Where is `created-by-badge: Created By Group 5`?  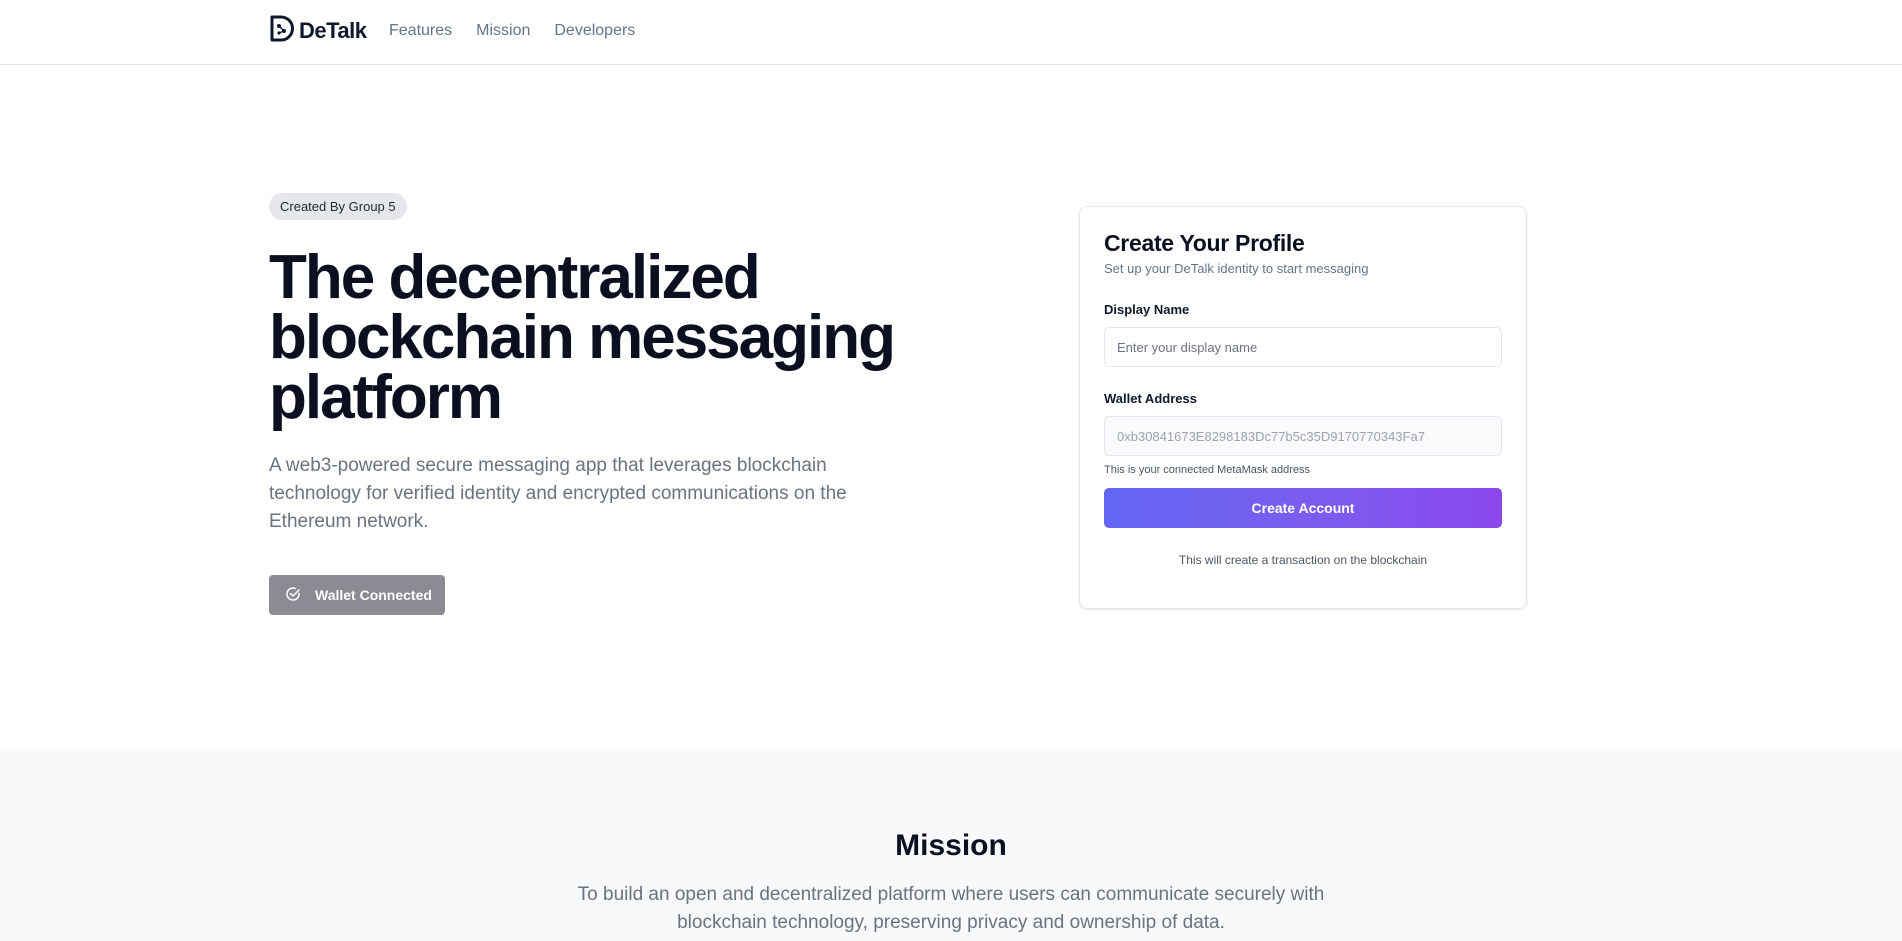
created-by-badge: Created By Group 5 is located at coordinates (338, 206).